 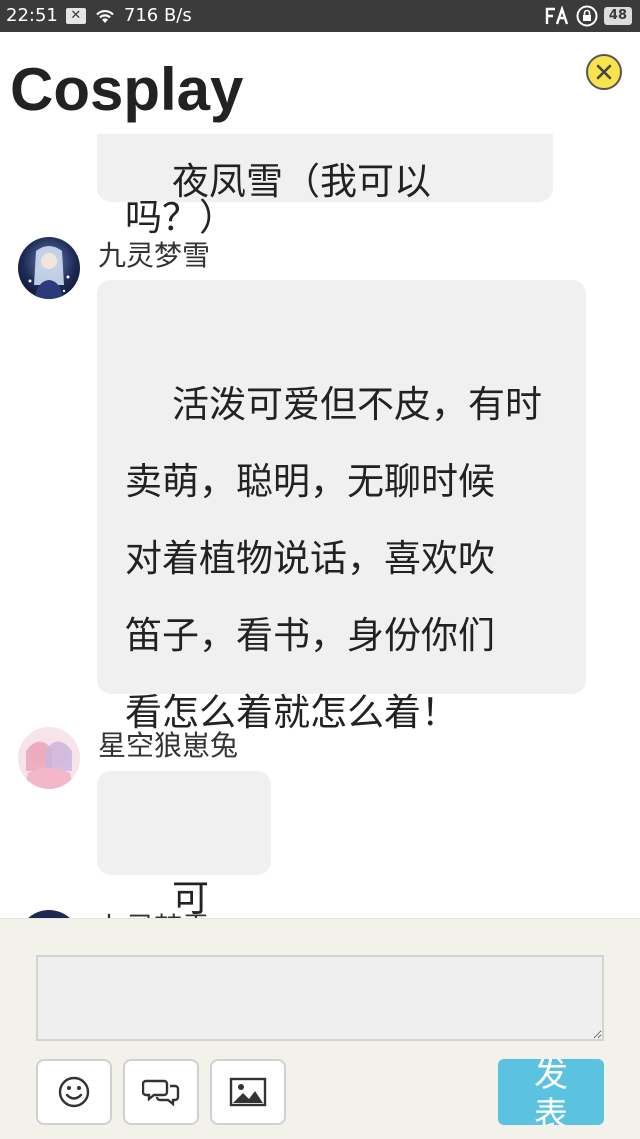 I want to click on send-button-label: 发表, so click(x=551, y=1092).